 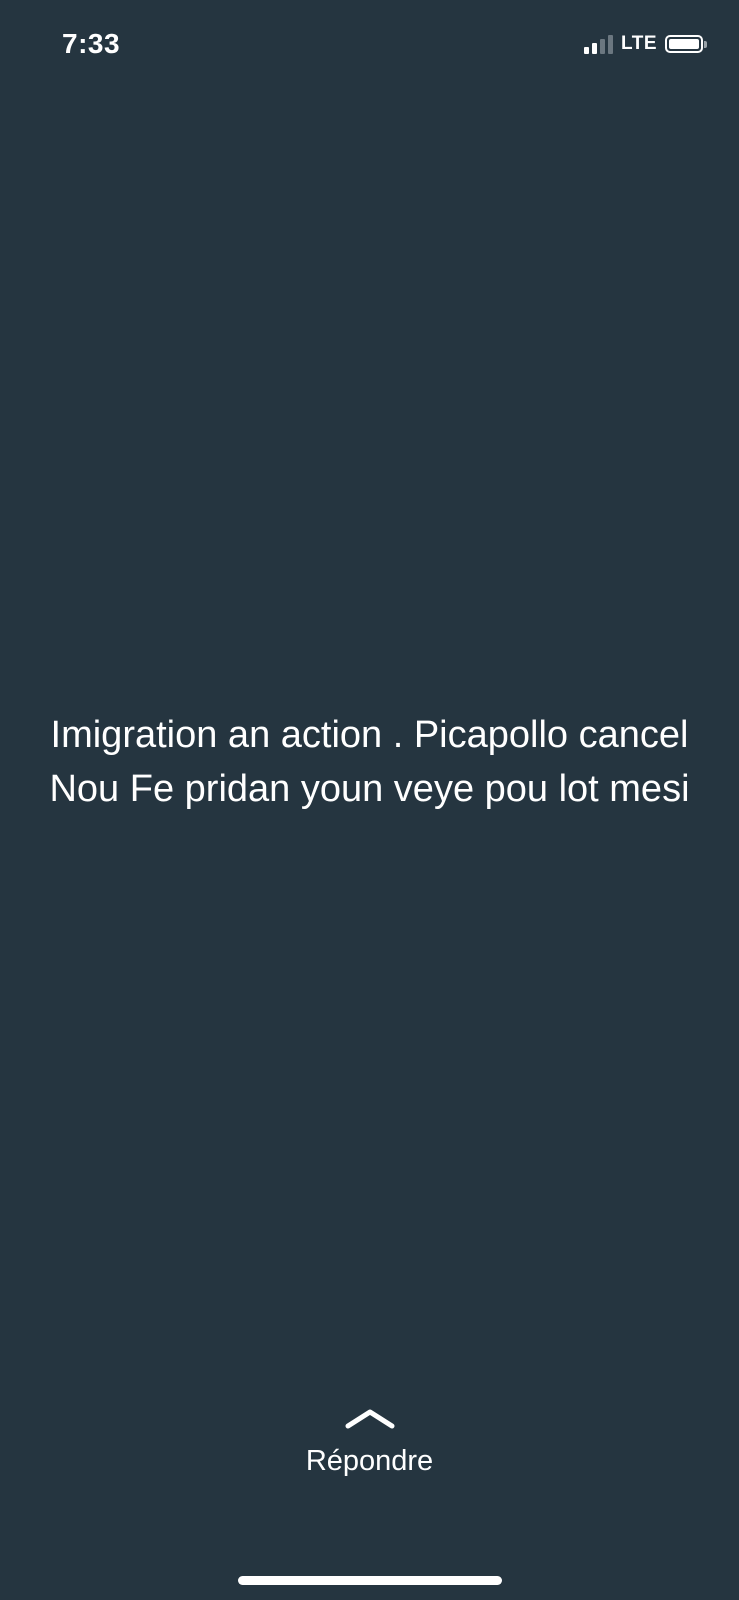 I want to click on chevron-up-icon, so click(x=369, y=1419).